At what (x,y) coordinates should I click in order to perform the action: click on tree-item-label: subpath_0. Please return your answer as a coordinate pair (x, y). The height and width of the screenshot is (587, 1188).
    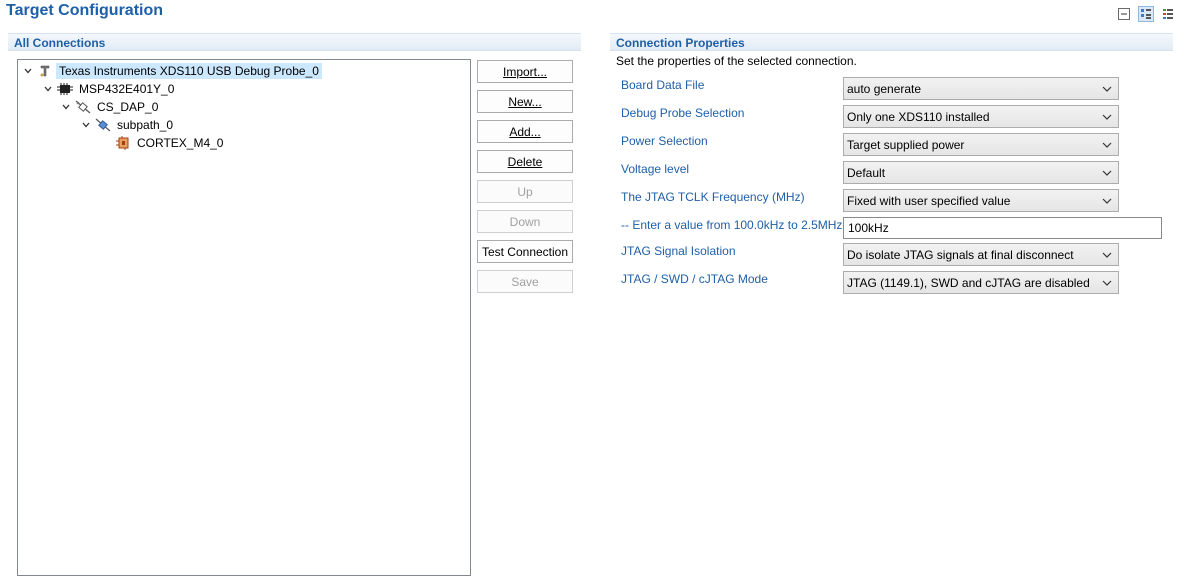
    Looking at the image, I should click on (145, 125).